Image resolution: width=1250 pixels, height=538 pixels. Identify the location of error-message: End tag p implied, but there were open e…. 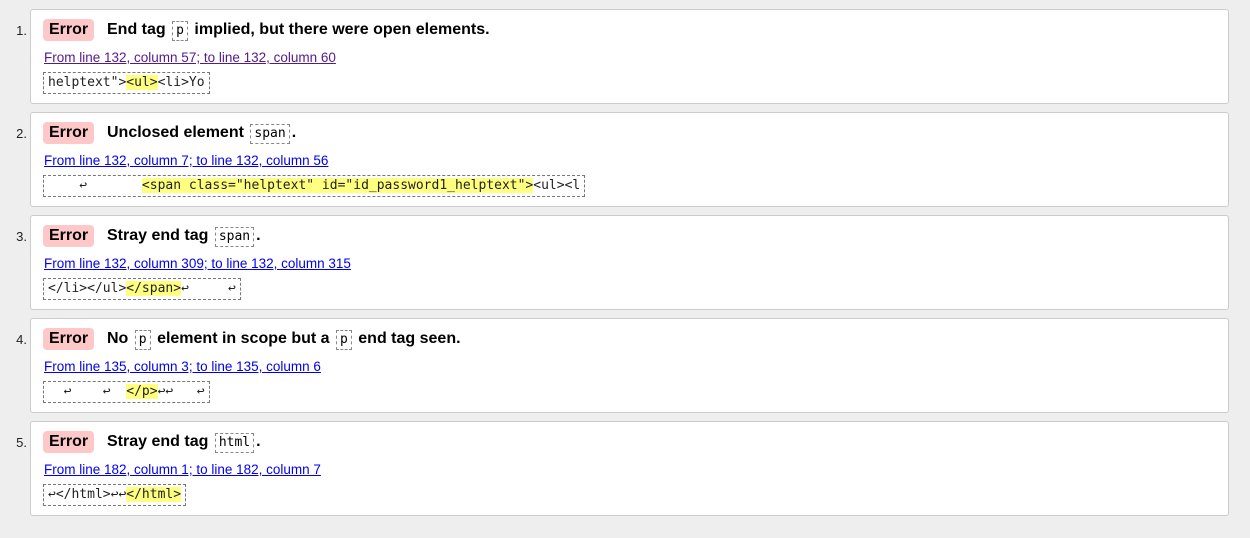
(298, 31).